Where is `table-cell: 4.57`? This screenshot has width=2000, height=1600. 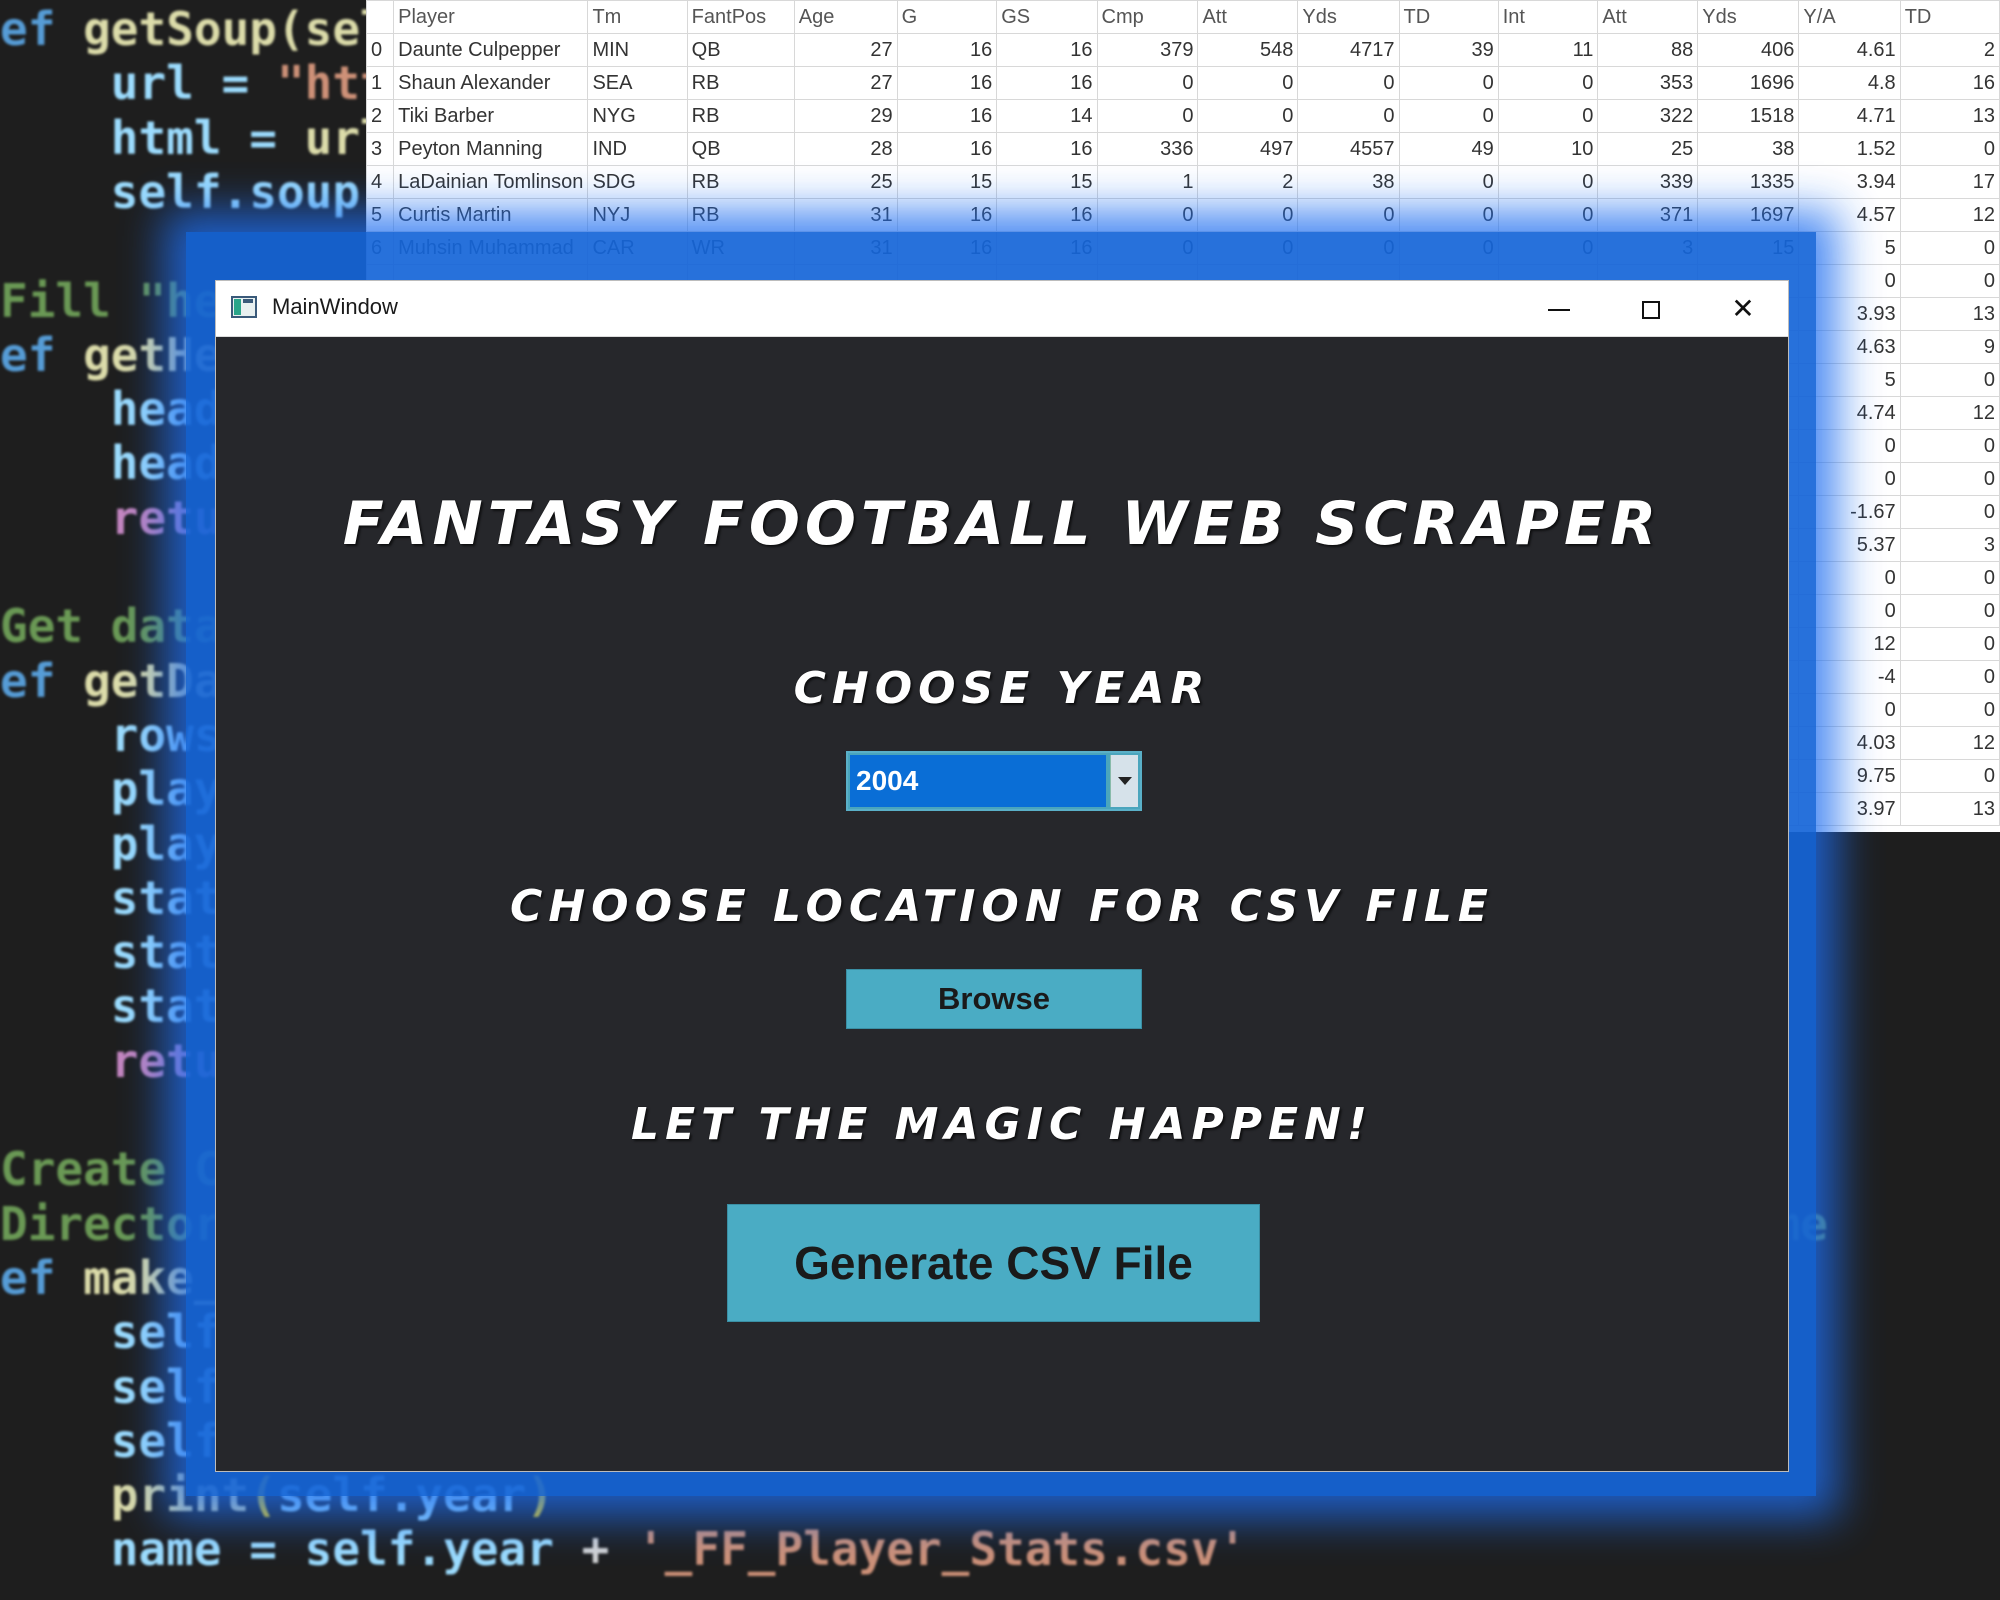 table-cell: 4.57 is located at coordinates (1849, 215).